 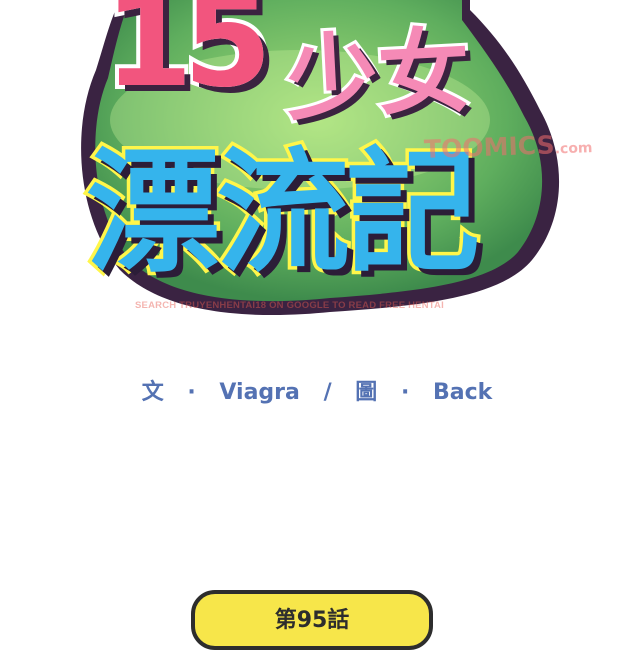 What do you see at coordinates (377, 75) in the screenshot?
I see `logo-girl-text: 少女` at bounding box center [377, 75].